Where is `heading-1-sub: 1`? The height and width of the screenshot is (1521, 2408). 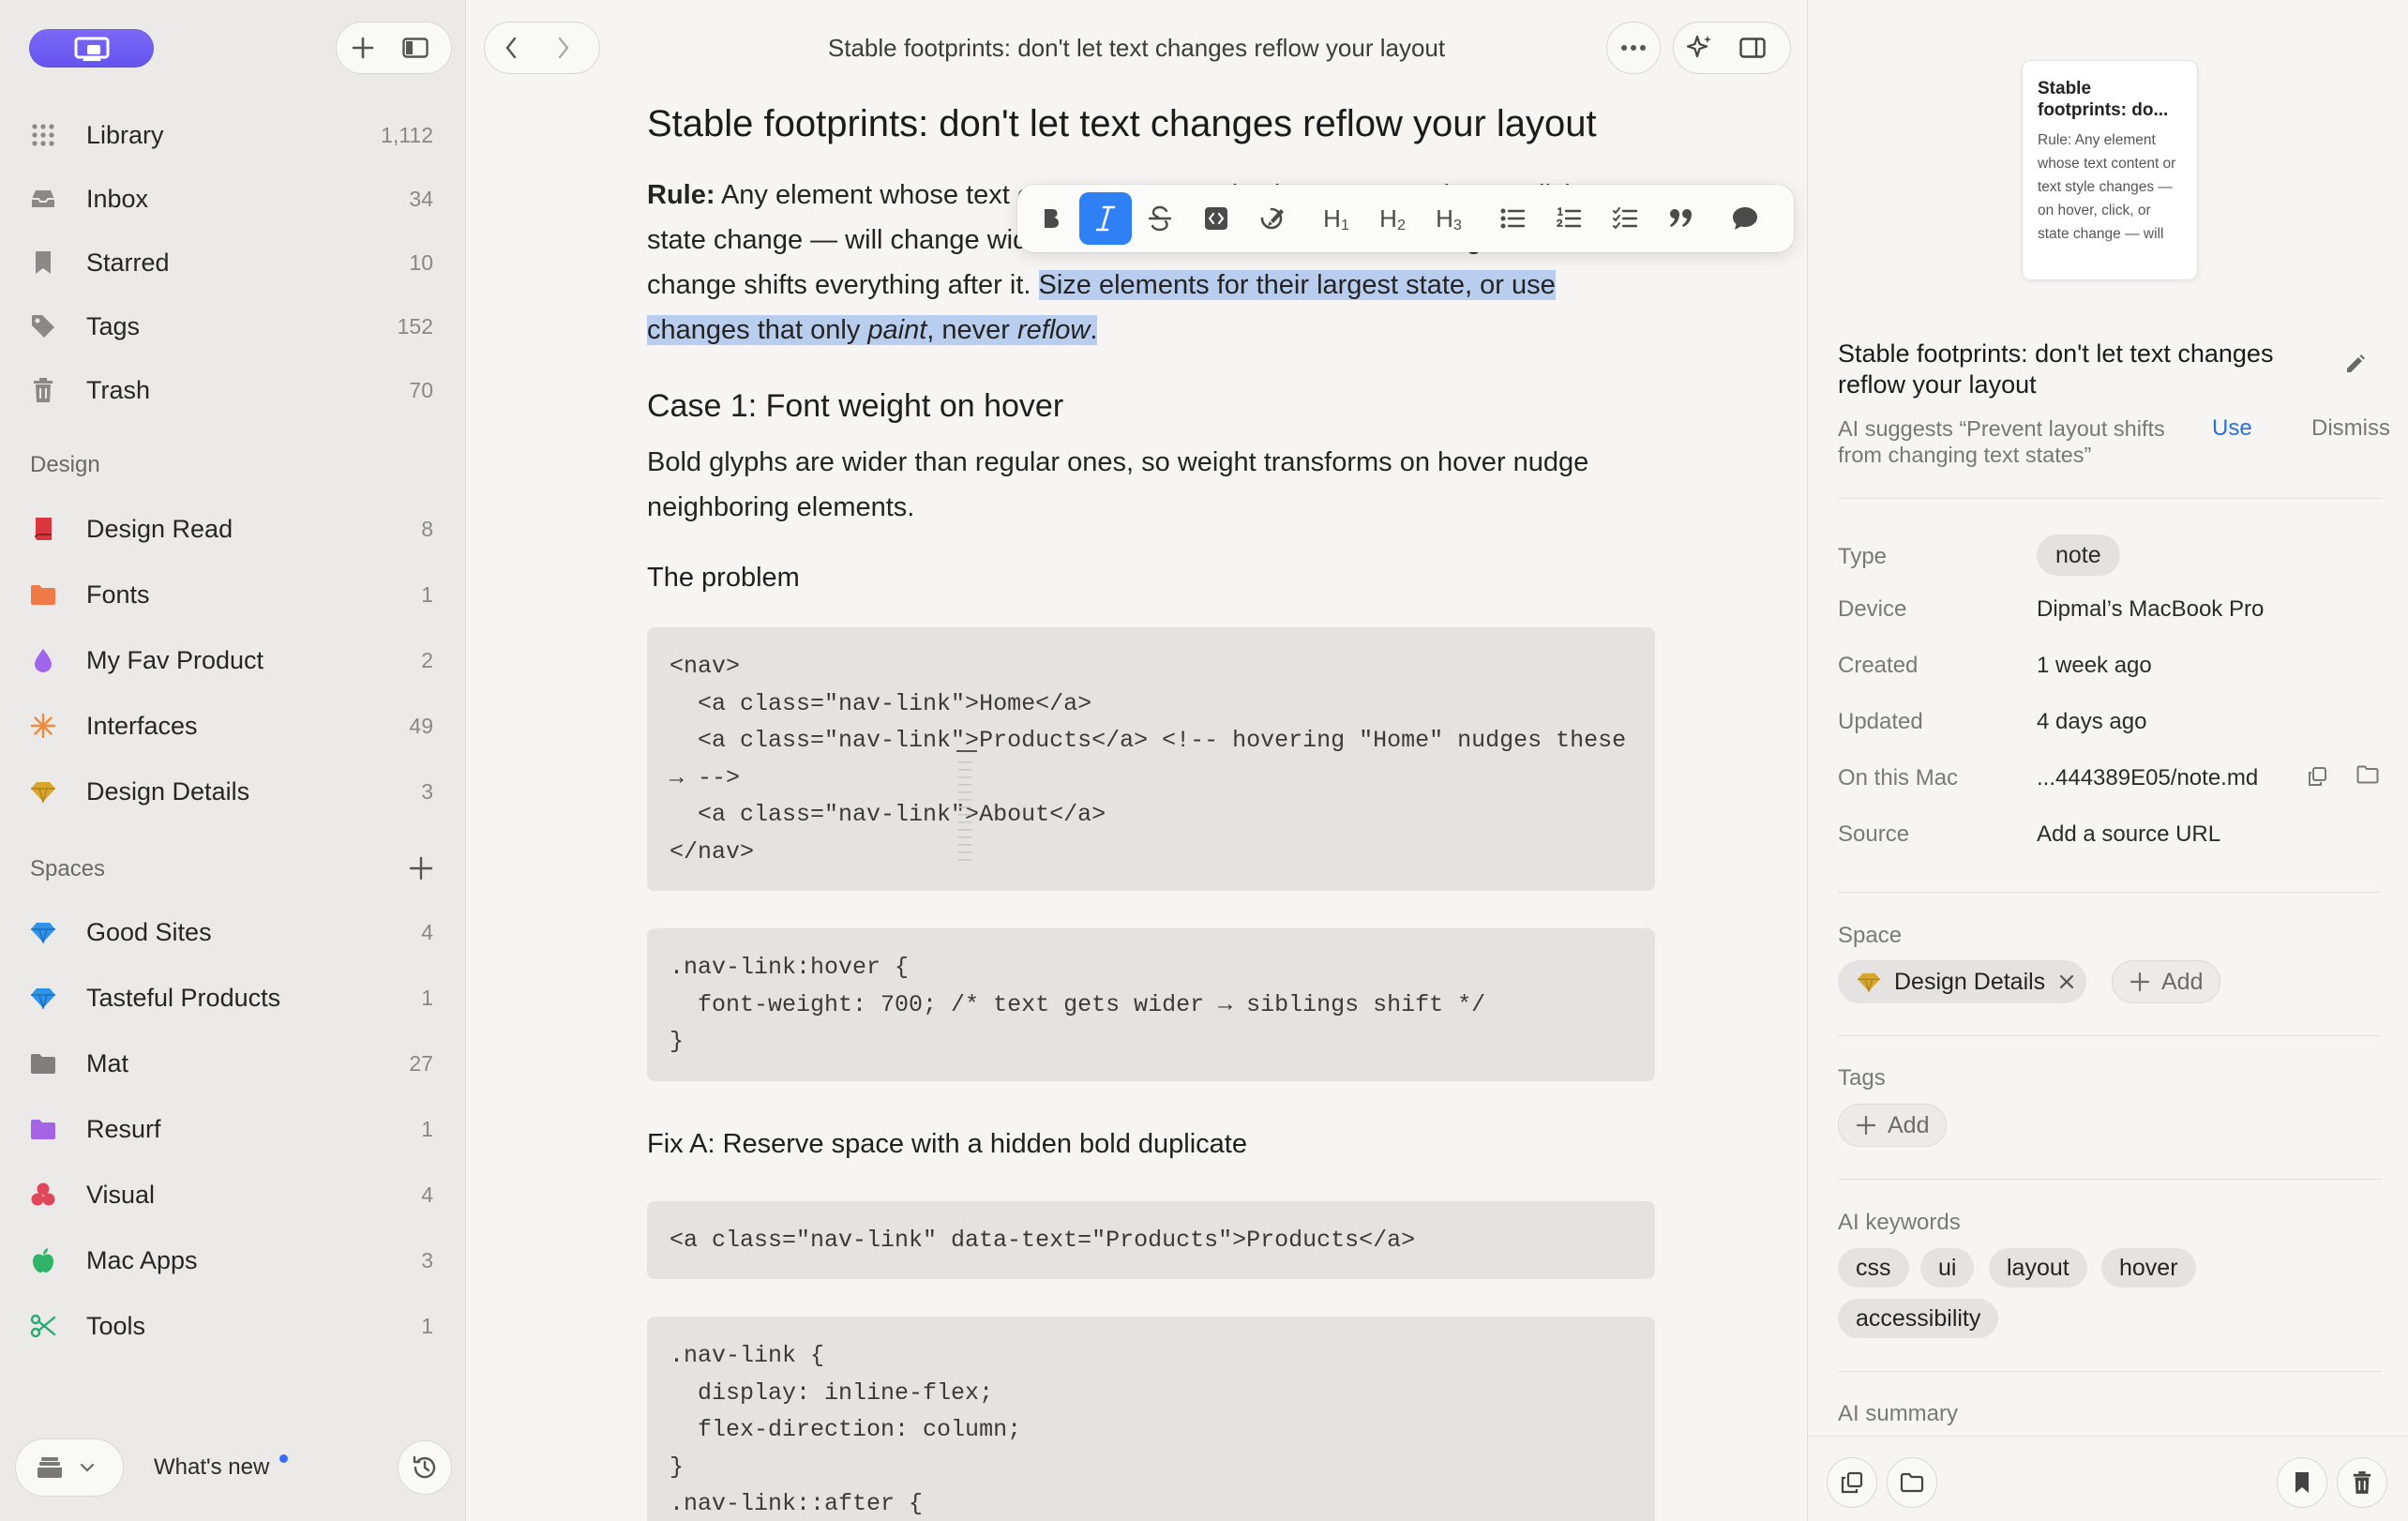 heading-1-sub: 1 is located at coordinates (1344, 225).